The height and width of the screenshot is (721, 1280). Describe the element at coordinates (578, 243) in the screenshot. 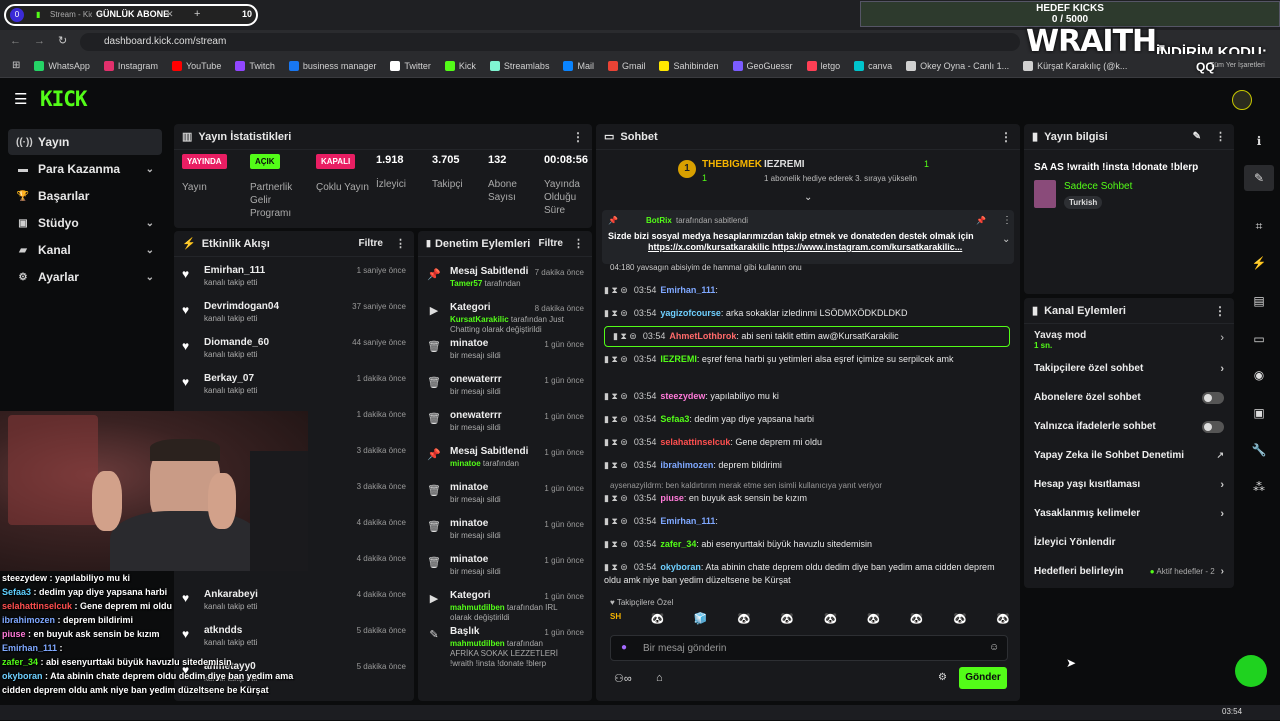

I see `mod-more-icon: ⋮` at that location.